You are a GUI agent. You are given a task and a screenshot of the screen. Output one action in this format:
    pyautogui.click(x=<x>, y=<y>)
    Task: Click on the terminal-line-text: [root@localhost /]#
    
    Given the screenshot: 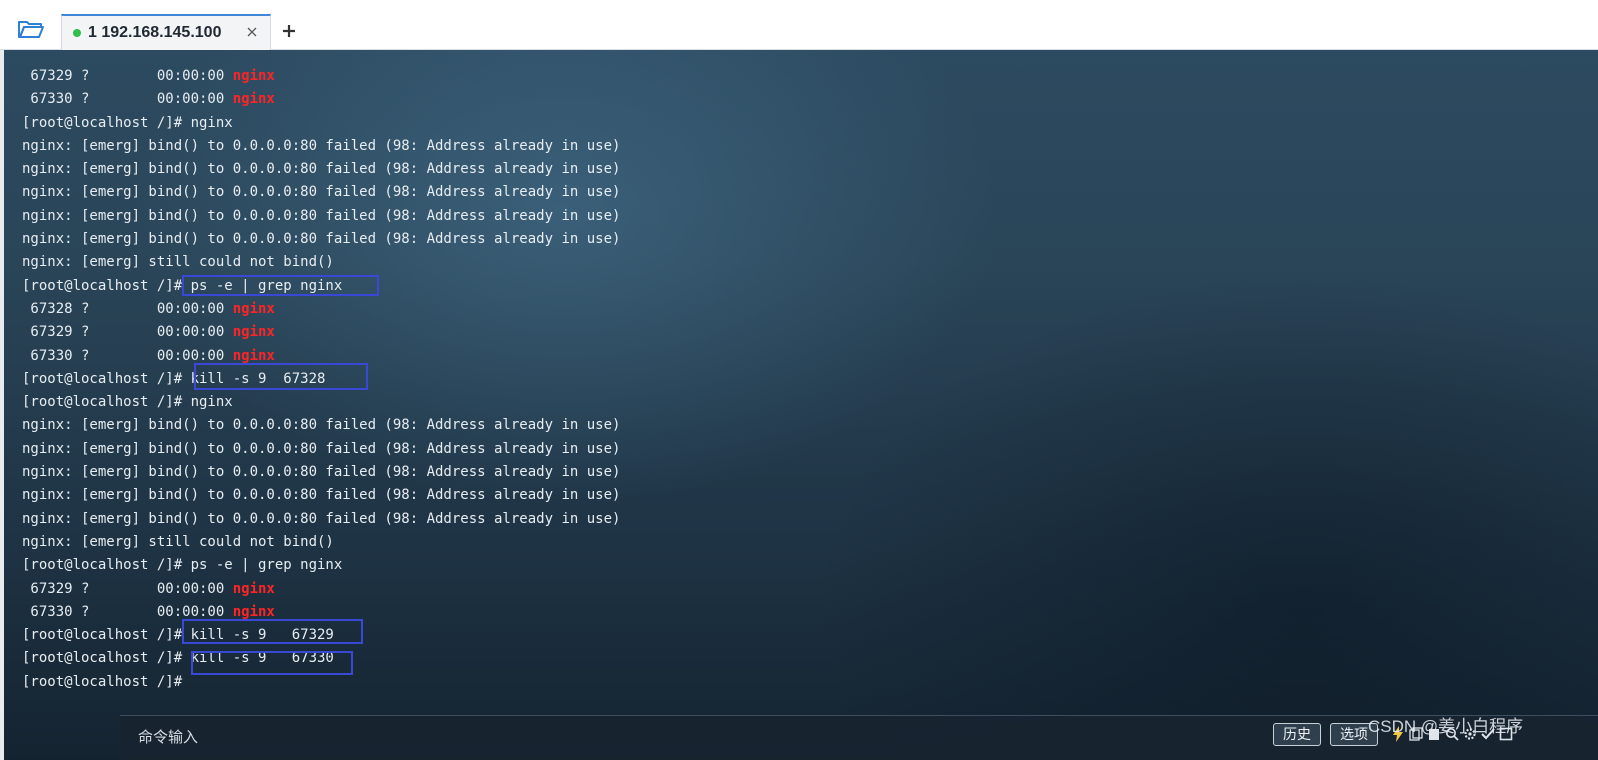 What is the action you would take?
    pyautogui.click(x=102, y=681)
    